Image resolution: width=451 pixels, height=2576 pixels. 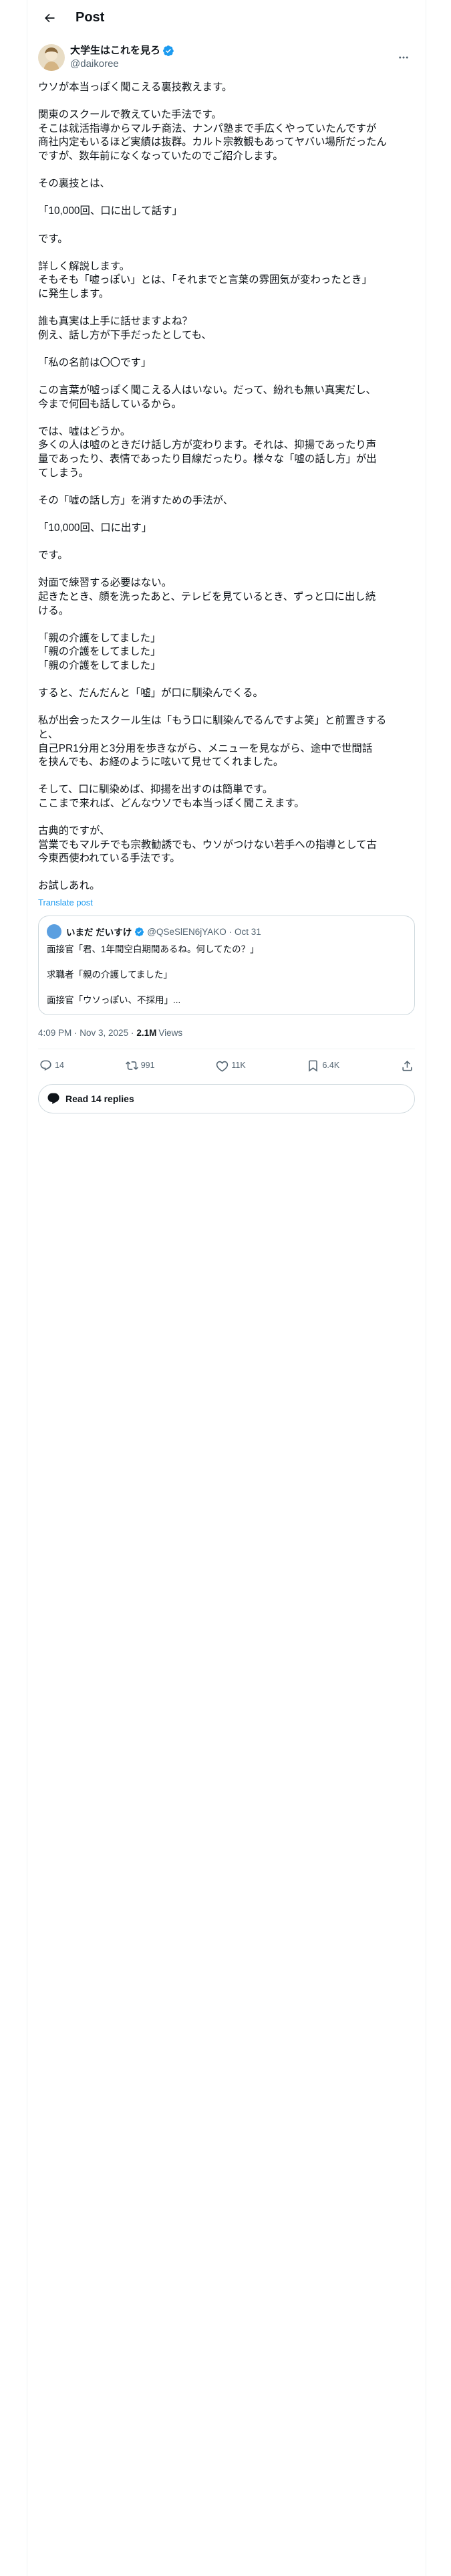 I want to click on share-icon, so click(x=407, y=1065).